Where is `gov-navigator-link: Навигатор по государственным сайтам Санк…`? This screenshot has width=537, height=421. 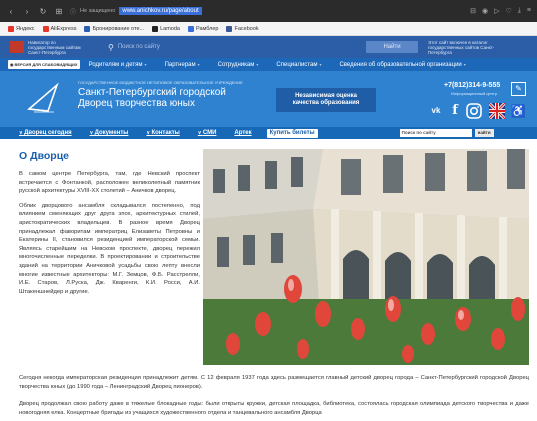
gov-navigator-link: Навигатор по государственным сайтам Санк… is located at coordinates (59, 47).